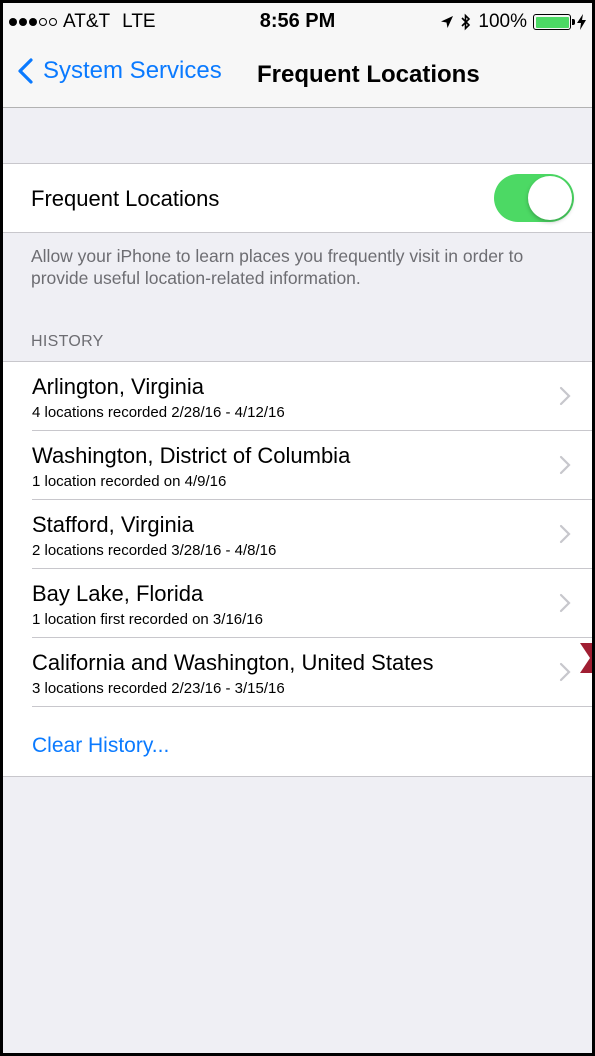  I want to click on location-title: California and Washington, United States, so click(233, 662).